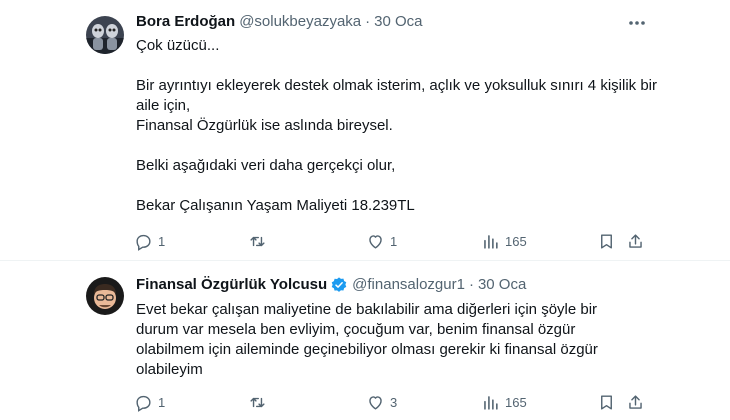  I want to click on like-count: 3, so click(394, 402).